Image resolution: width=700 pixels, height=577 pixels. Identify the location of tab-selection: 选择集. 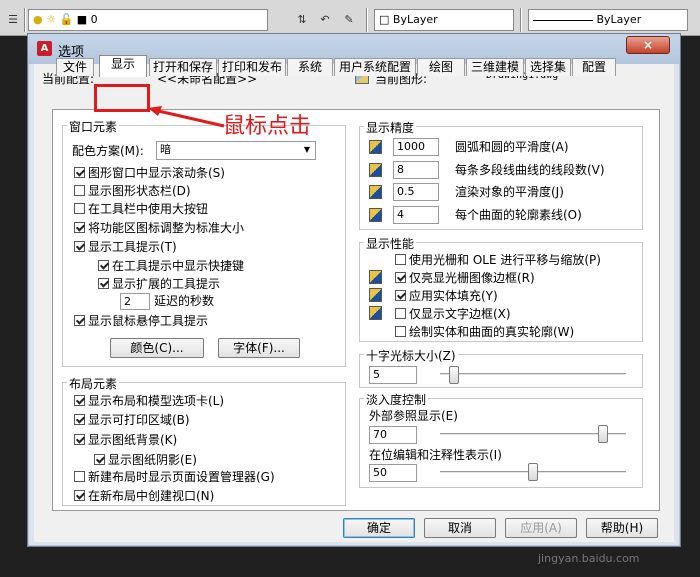
(548, 67).